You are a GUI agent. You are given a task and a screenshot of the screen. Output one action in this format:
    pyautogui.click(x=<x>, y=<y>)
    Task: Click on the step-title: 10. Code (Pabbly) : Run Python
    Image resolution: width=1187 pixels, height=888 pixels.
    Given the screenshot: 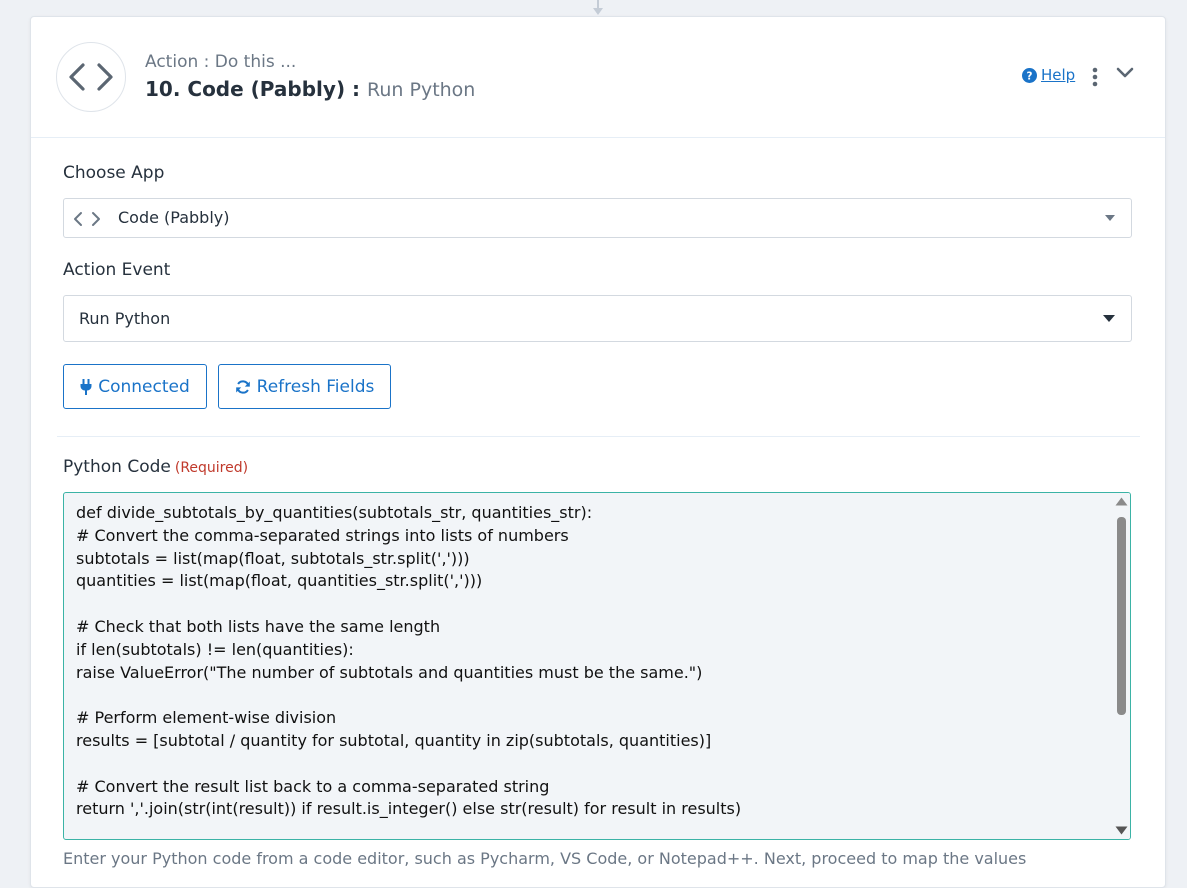 What is the action you would take?
    pyautogui.click(x=310, y=89)
    